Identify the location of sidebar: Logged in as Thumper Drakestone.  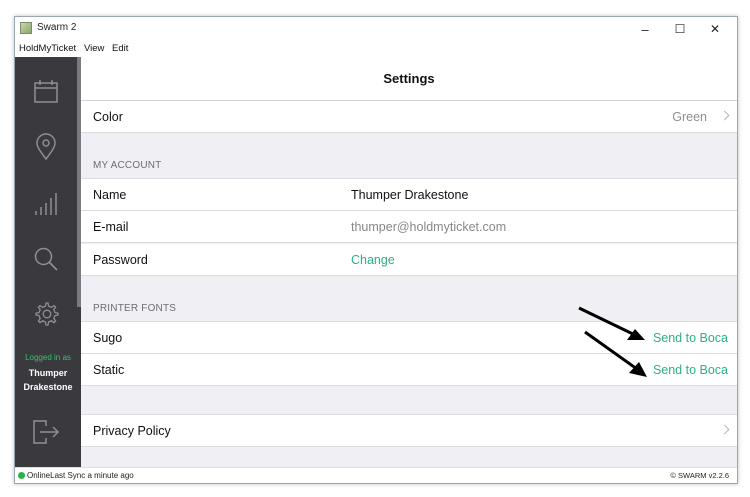
(48, 262).